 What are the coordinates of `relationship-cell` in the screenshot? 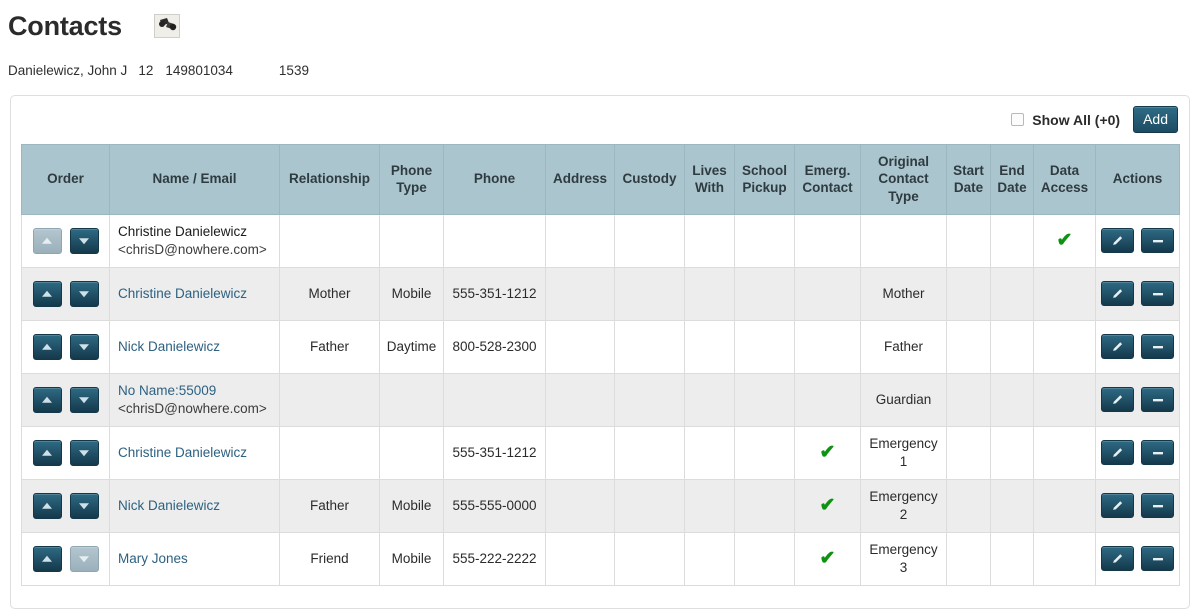 It's located at (329, 452).